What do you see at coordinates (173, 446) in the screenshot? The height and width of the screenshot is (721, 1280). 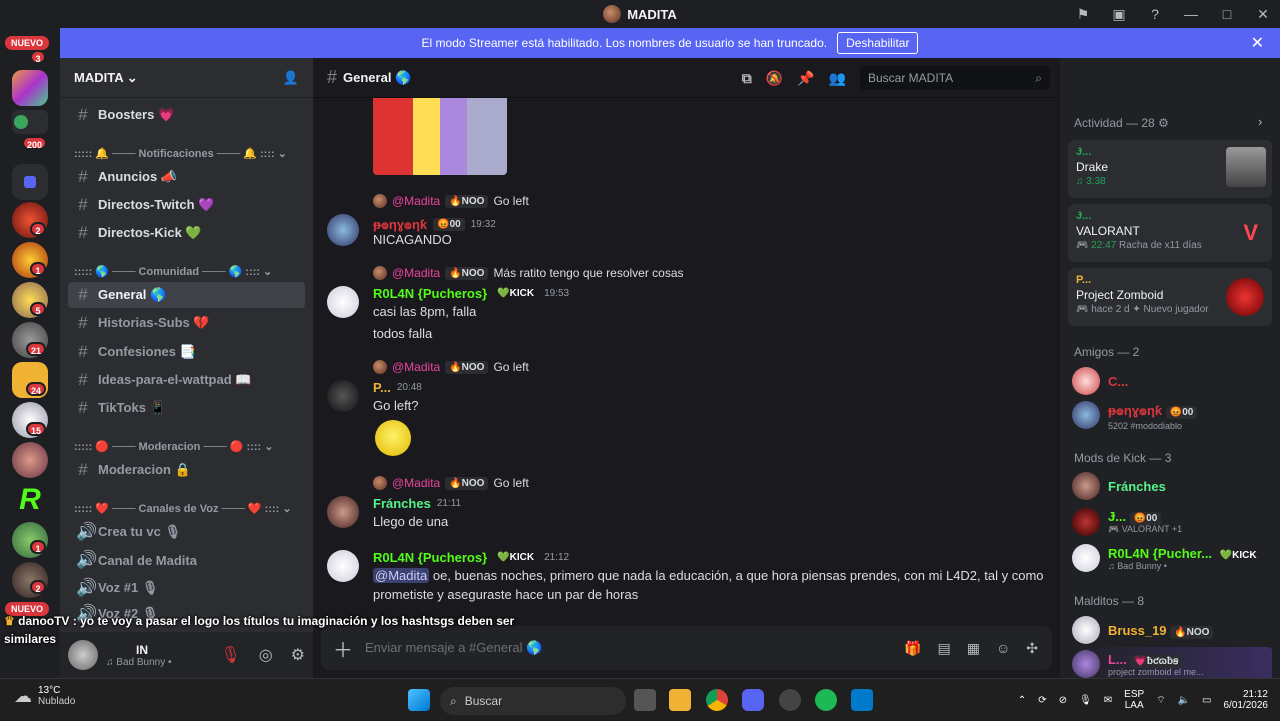 I see `category-moderacion: ::::: 🔴 ─── Moderacion ─── 🔴 :::: ⌄` at bounding box center [173, 446].